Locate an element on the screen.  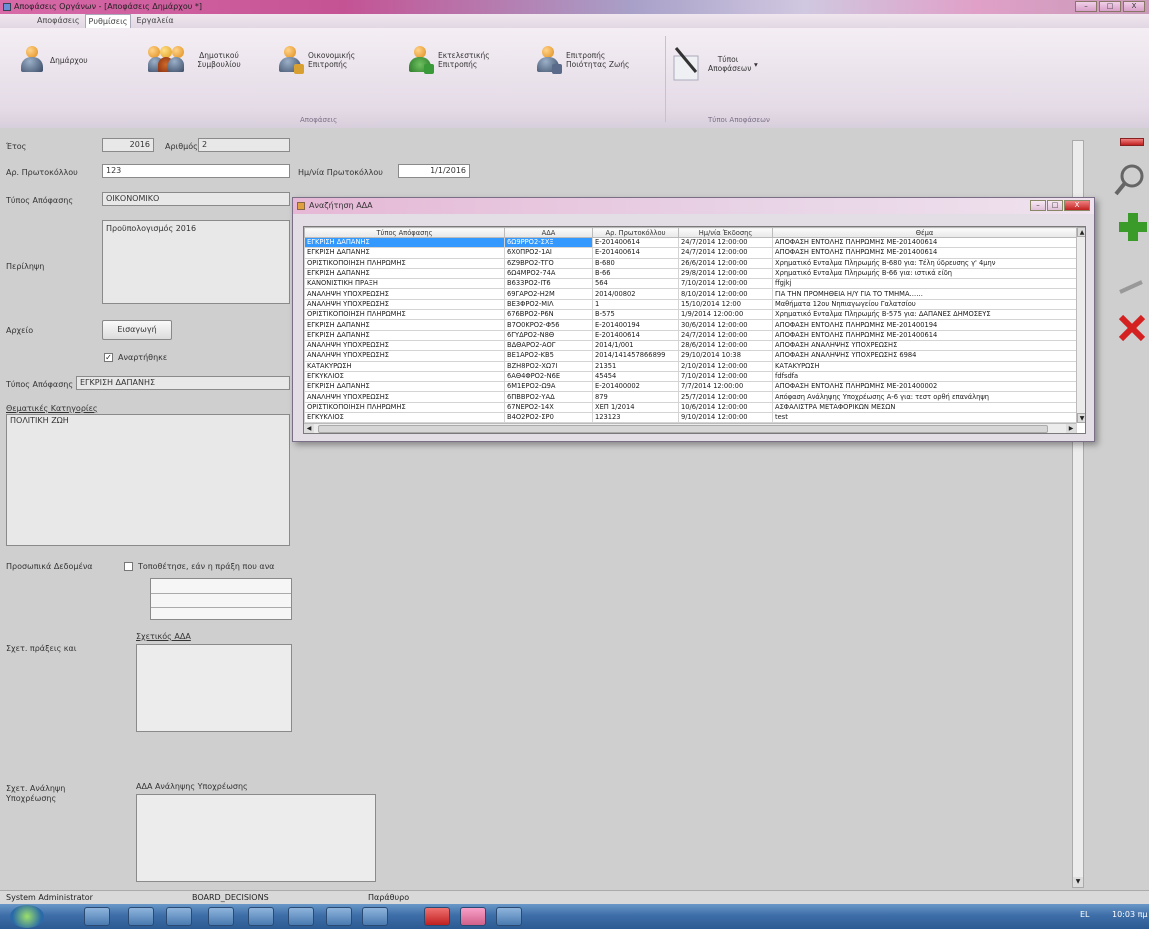
cell-issue-date: 26/6/2014 12:00:00 is located at coordinates (725, 263).